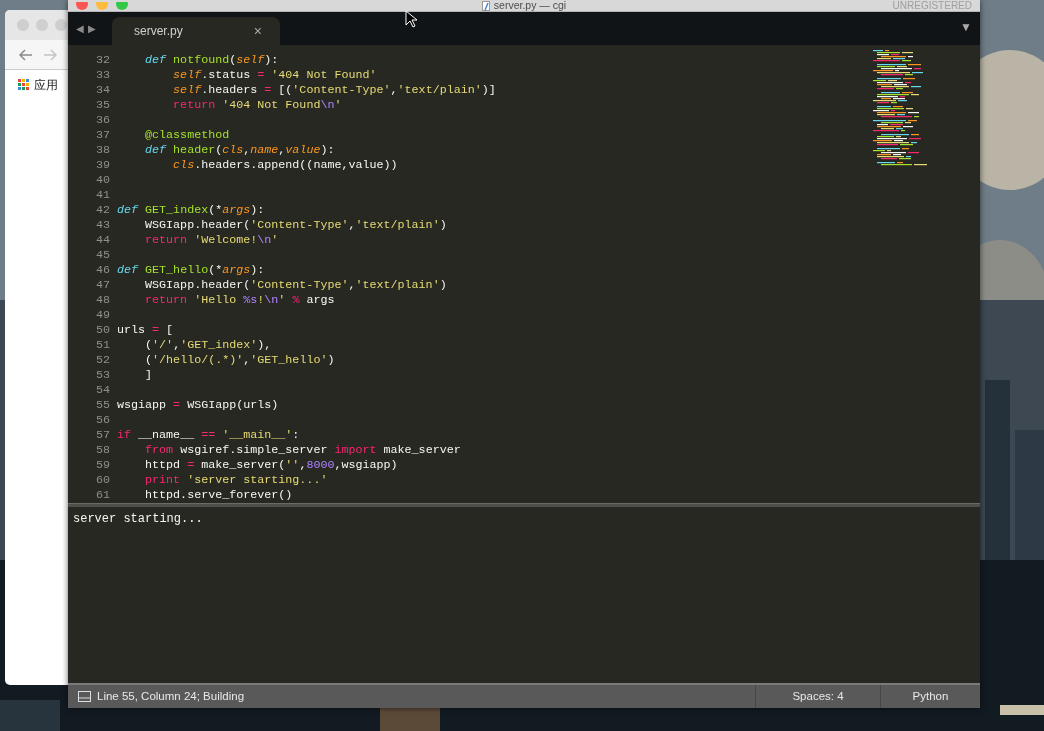 This screenshot has width=1044, height=731. I want to click on code-line: ], so click(148, 375).